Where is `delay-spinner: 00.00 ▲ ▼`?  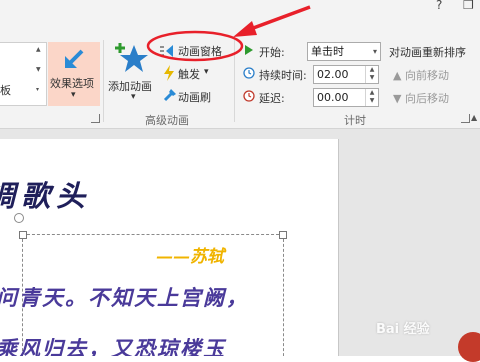 delay-spinner: 00.00 ▲ ▼ is located at coordinates (346, 97).